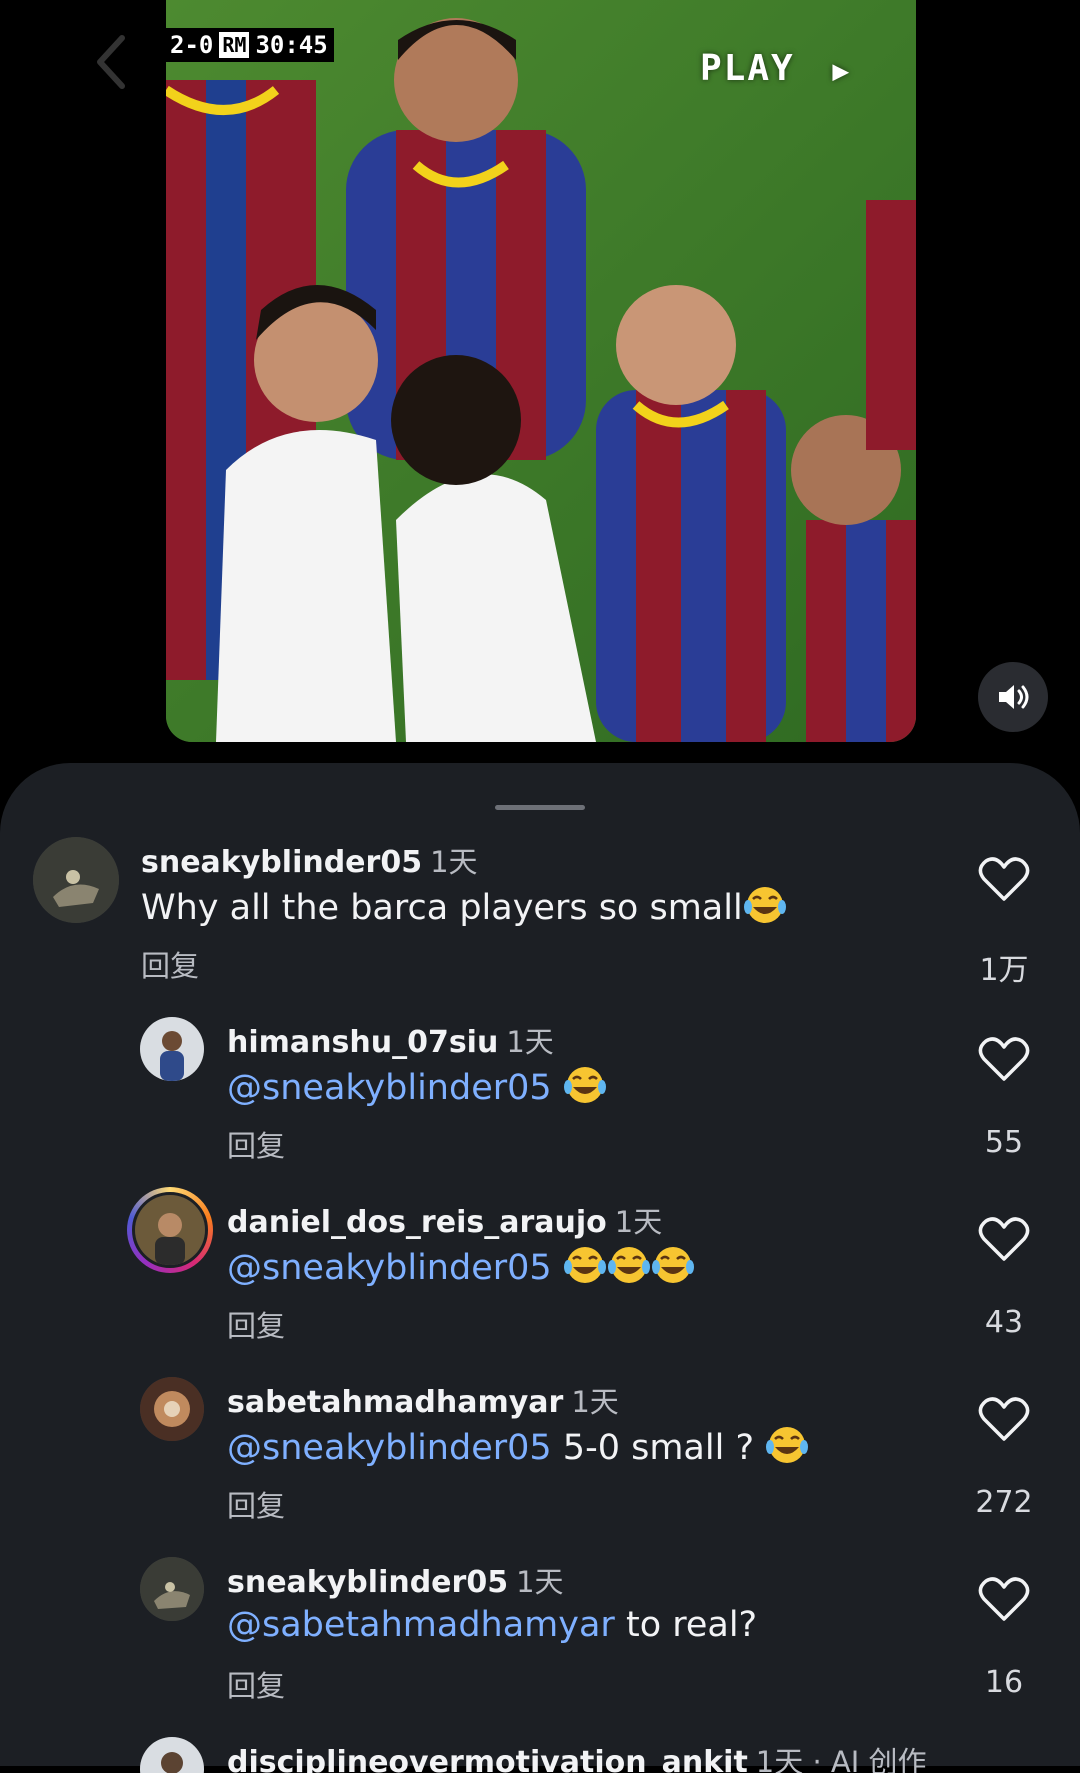 This screenshot has width=1080, height=1773. I want to click on comment-username: himanshu_07siu 1天, so click(390, 1040).